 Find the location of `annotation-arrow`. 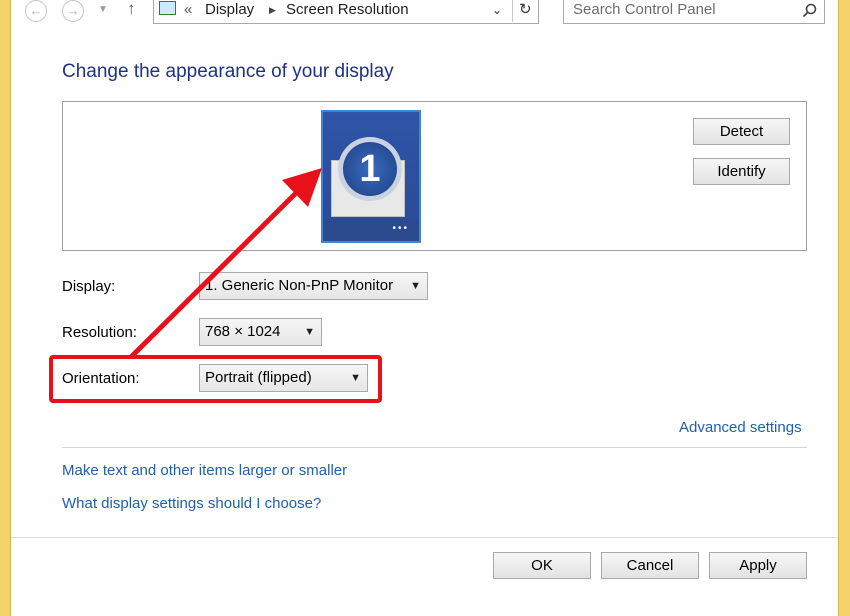

annotation-arrow is located at coordinates (225, 263).